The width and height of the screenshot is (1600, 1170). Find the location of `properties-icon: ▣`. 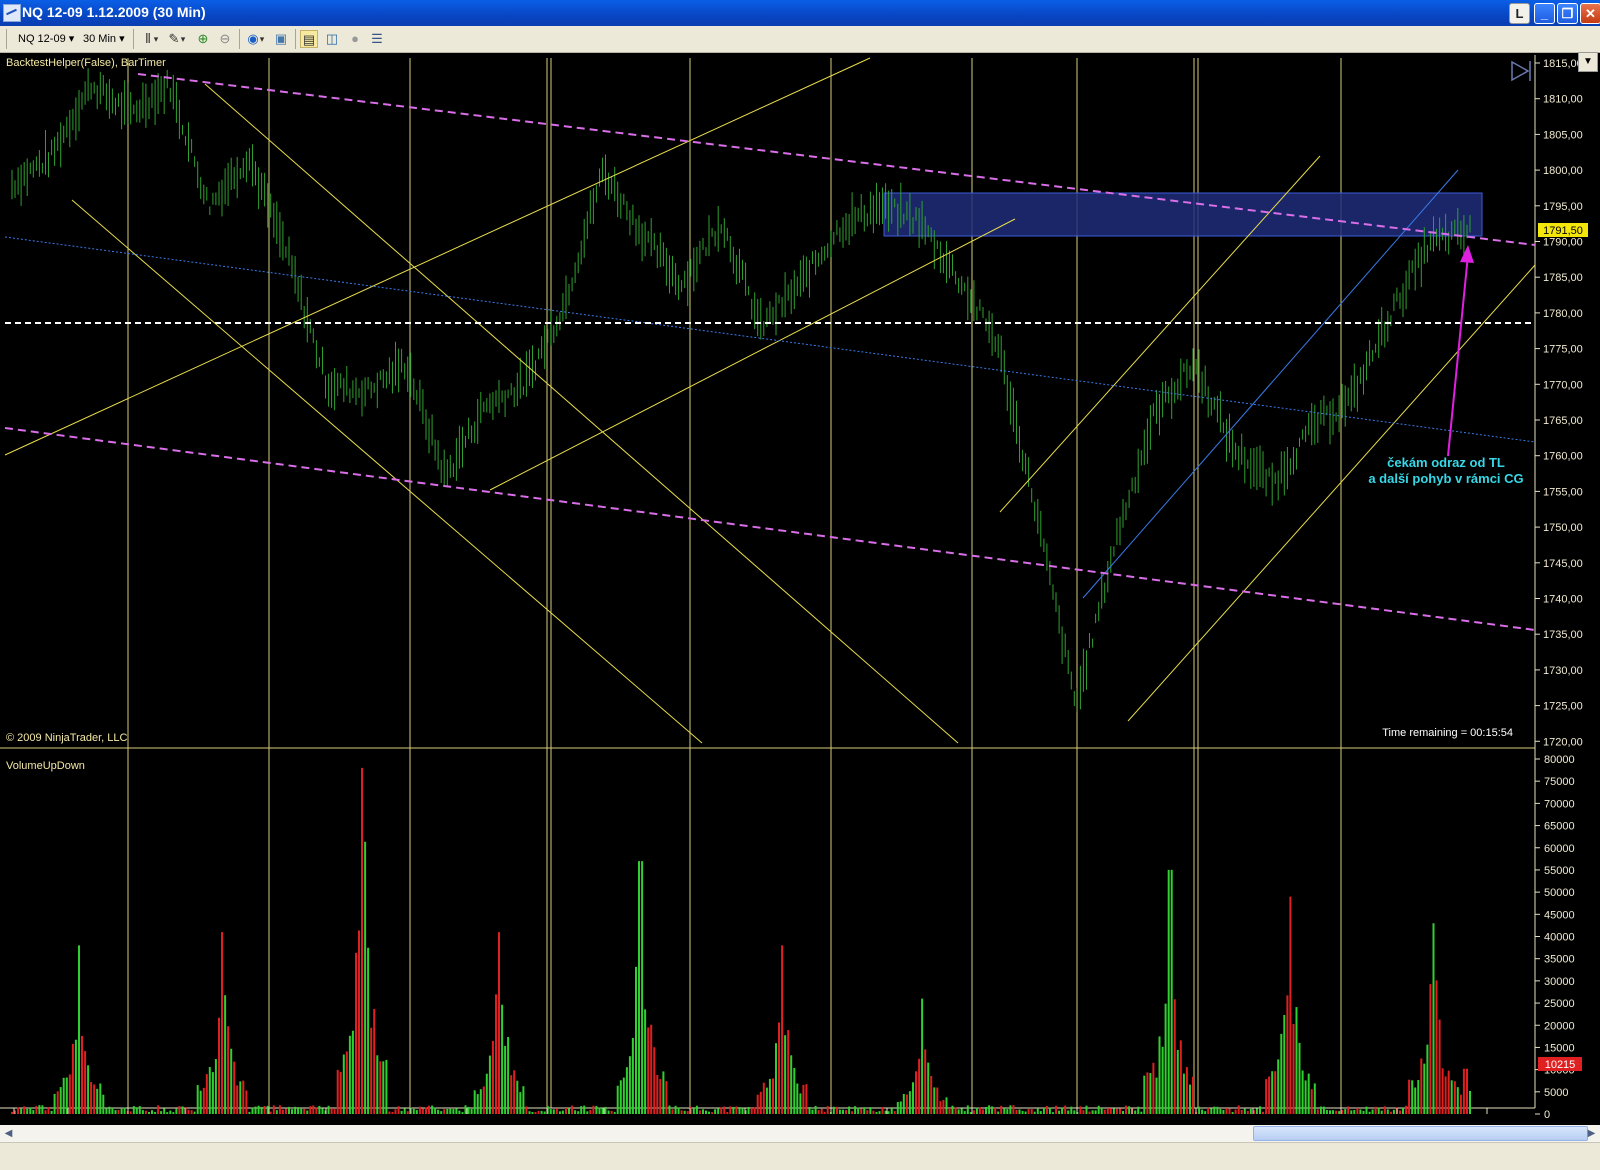

properties-icon: ▣ is located at coordinates (281, 39).